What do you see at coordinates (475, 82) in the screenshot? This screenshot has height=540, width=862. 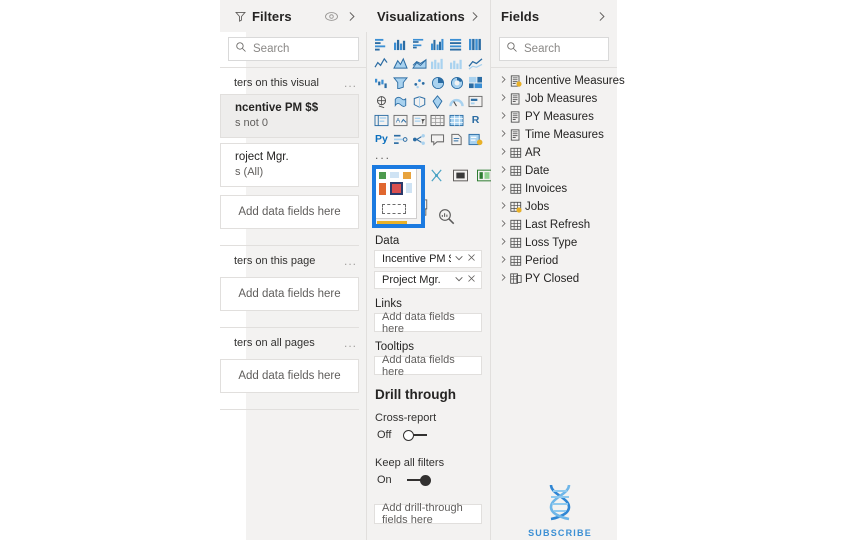 I see `treemap-icon` at bounding box center [475, 82].